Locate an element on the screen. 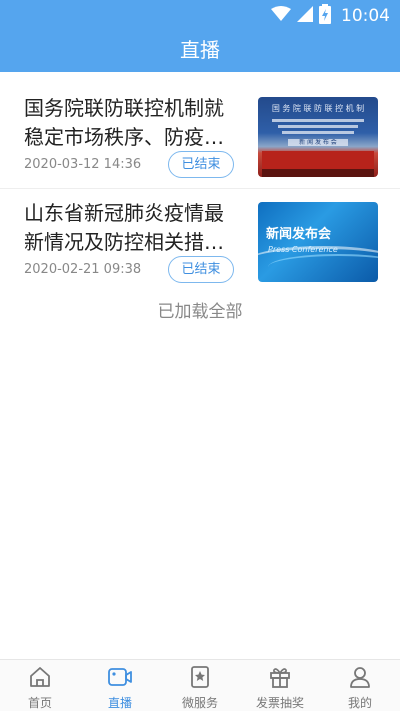 This screenshot has height=711, width=400. item-date: 2020-03-12 14:36 is located at coordinates (83, 164).